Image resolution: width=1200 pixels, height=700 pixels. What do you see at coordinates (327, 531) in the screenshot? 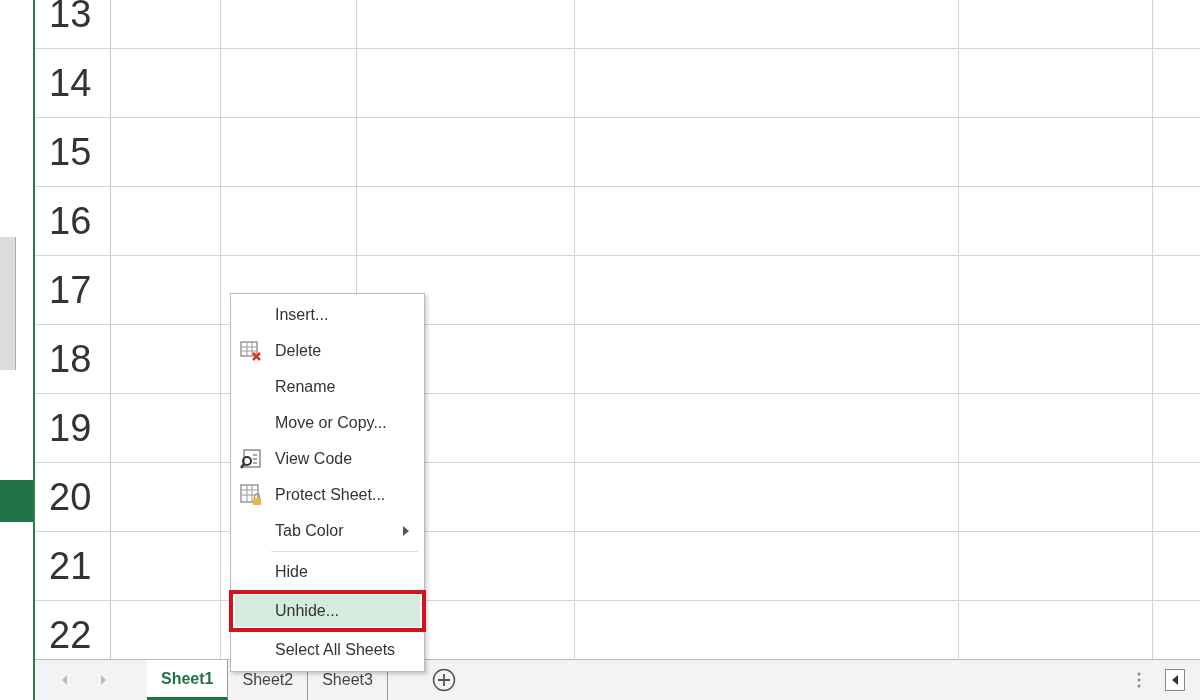
I see `menu-item: Tab Color` at bounding box center [327, 531].